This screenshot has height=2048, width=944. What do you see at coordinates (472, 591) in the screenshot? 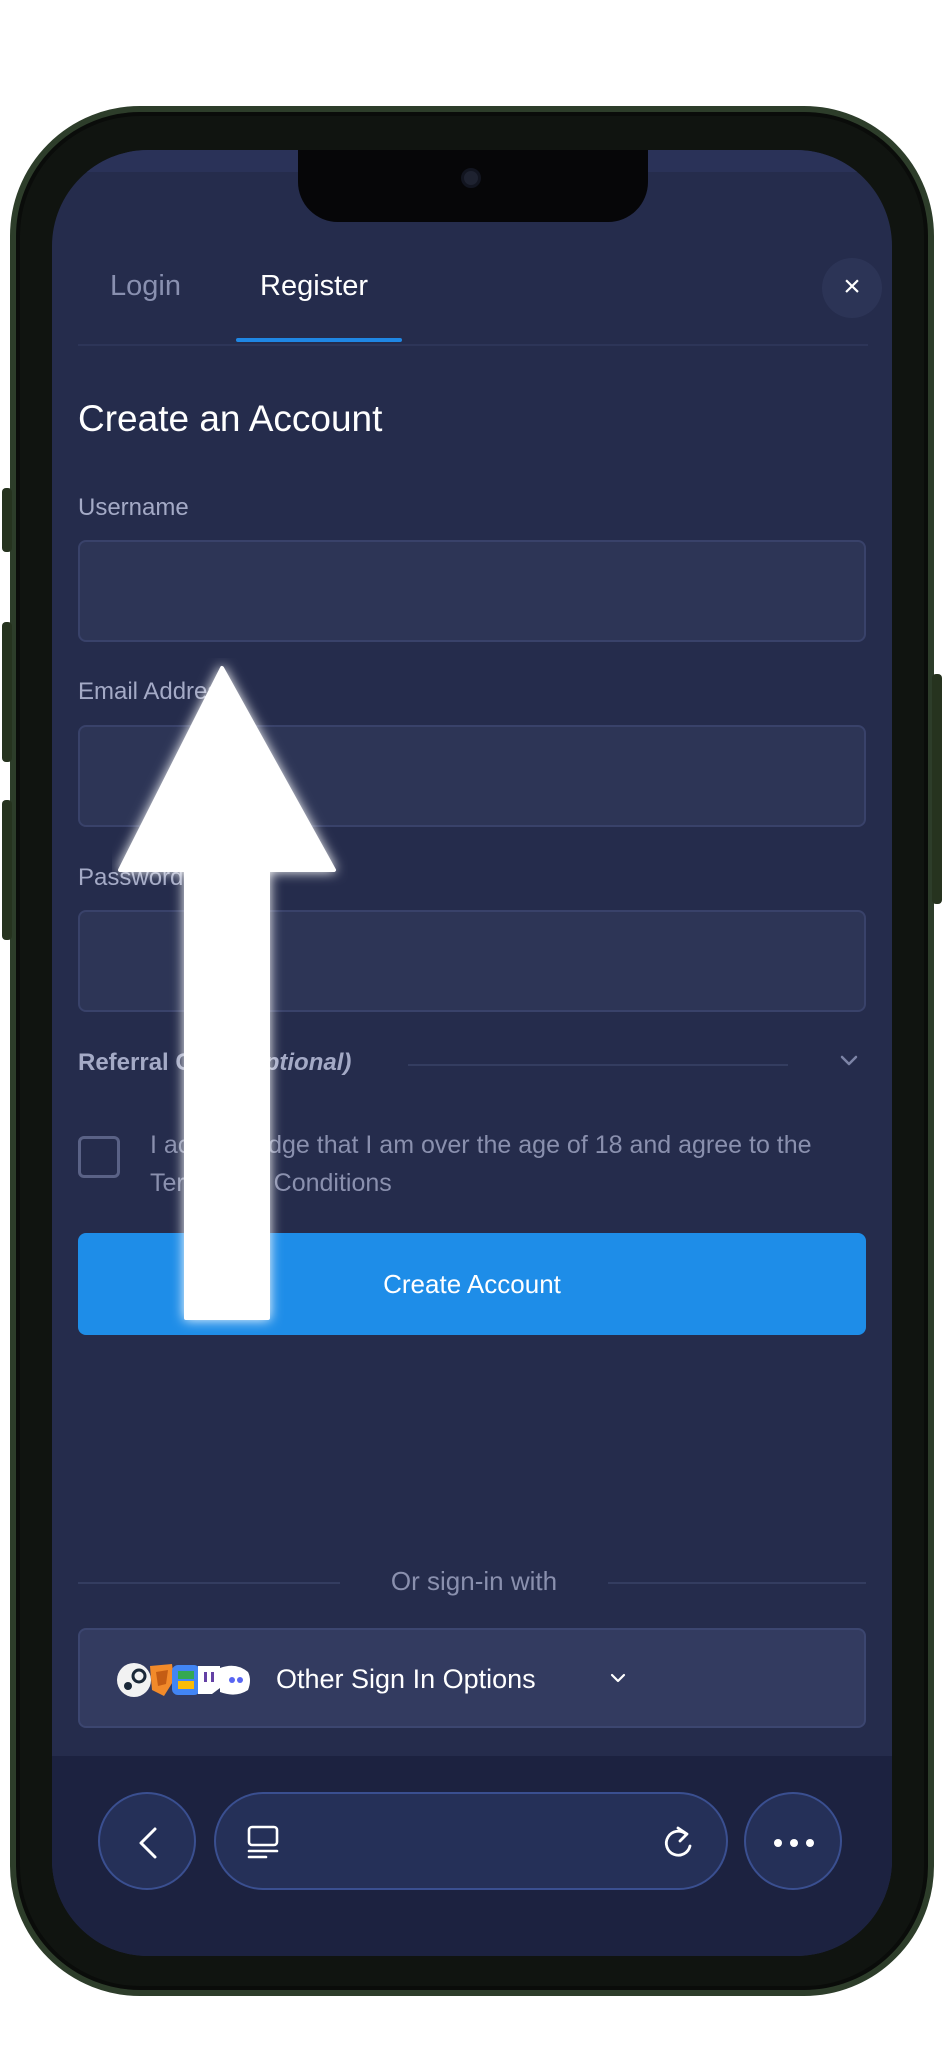
I see `username-field` at bounding box center [472, 591].